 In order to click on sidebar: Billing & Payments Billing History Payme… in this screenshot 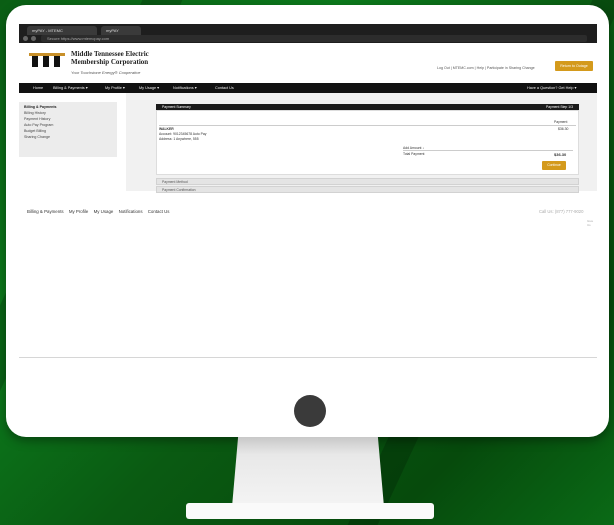, I will do `click(68, 129)`.